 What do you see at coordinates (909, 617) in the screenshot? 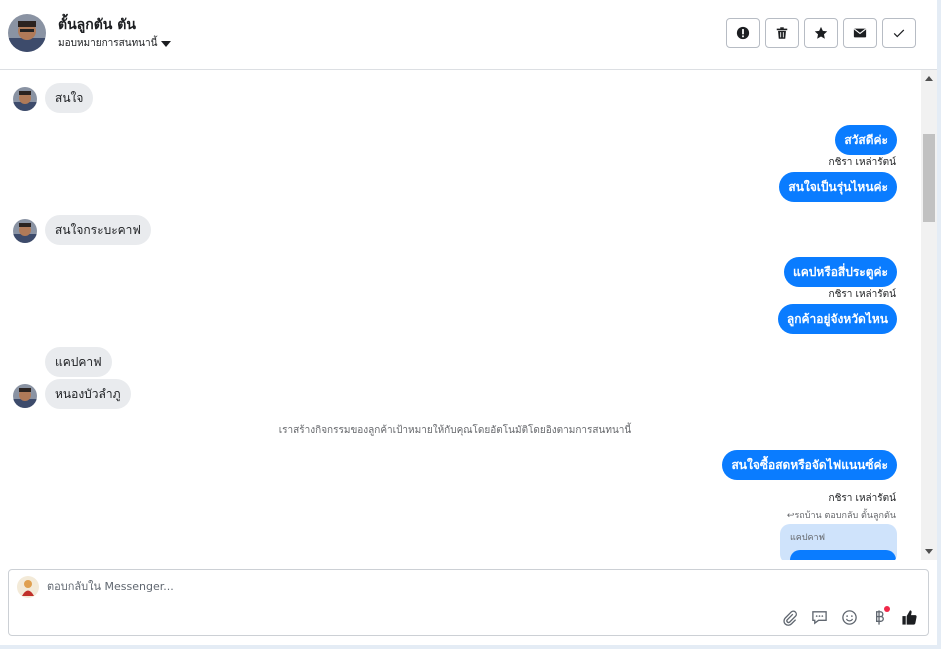
I see `thumbs-up-icon` at bounding box center [909, 617].